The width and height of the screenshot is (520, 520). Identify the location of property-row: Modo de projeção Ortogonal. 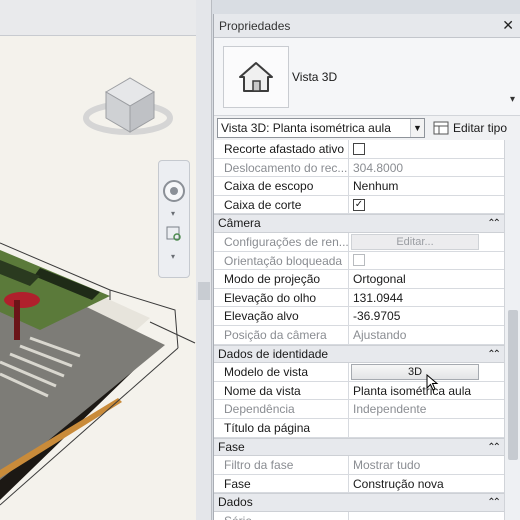
(359, 279).